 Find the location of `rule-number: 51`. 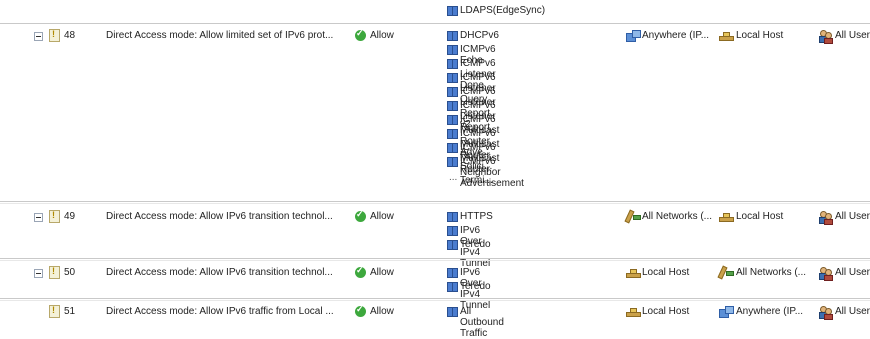

rule-number: 51 is located at coordinates (70, 311).